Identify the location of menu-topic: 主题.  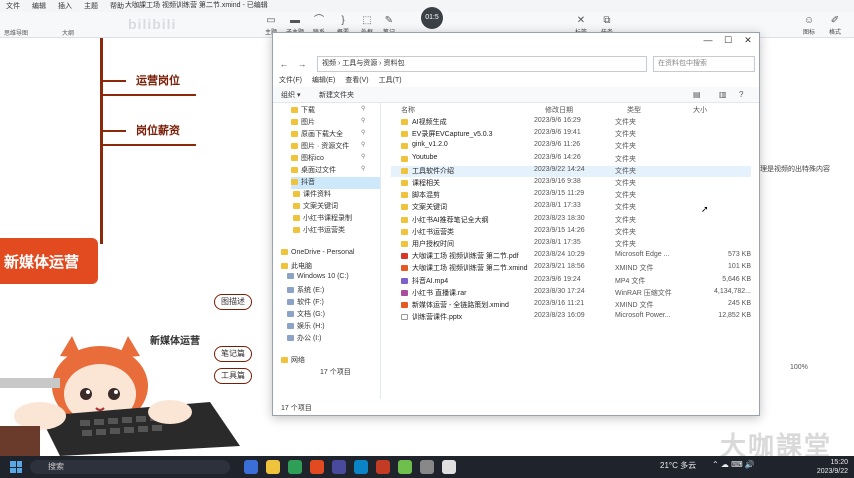
(91, 6).